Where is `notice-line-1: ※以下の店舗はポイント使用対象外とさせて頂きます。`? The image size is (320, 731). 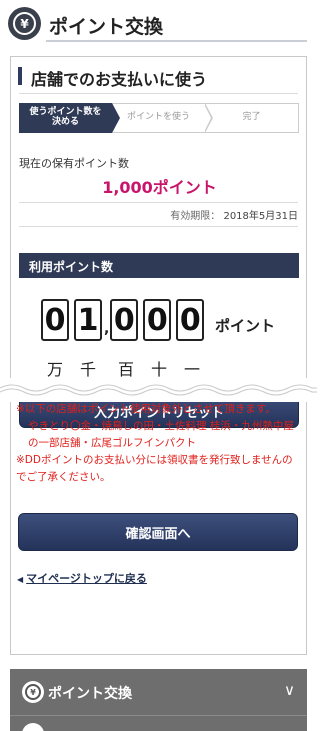 notice-line-1: ※以下の店舗はポイント使用対象外とさせて頂きます。 is located at coordinates (146, 409).